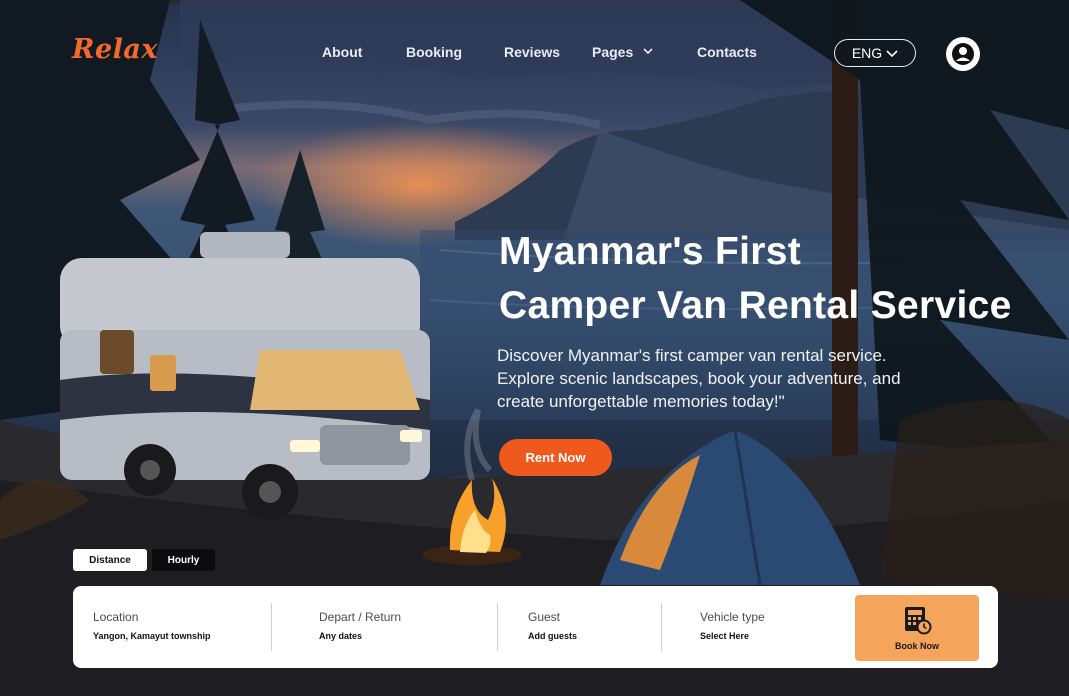 The width and height of the screenshot is (1069, 696). I want to click on rent-now-button: Rent Now, so click(555, 457).